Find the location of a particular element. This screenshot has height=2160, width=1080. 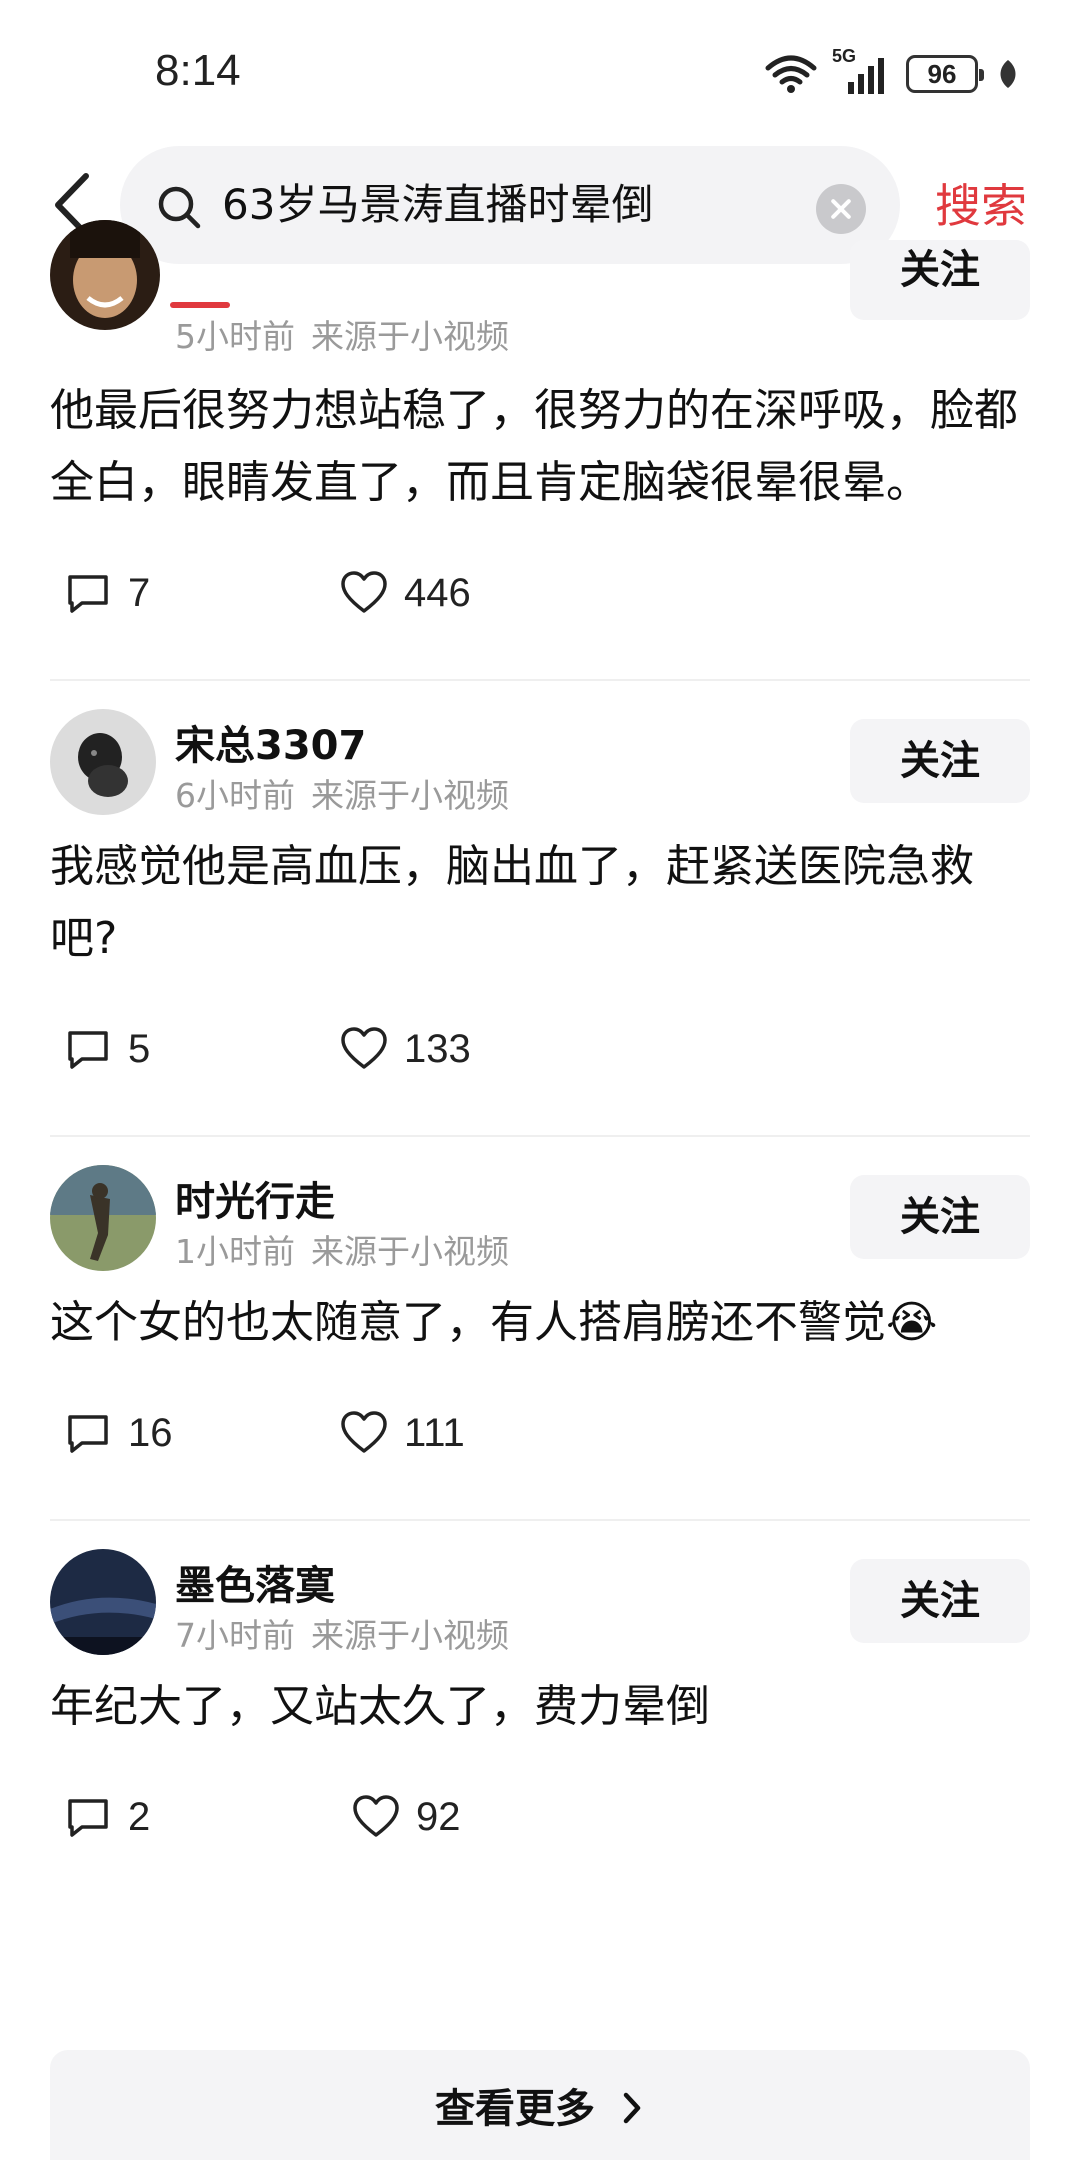

reply-button: 2 is located at coordinates (107, 1817).